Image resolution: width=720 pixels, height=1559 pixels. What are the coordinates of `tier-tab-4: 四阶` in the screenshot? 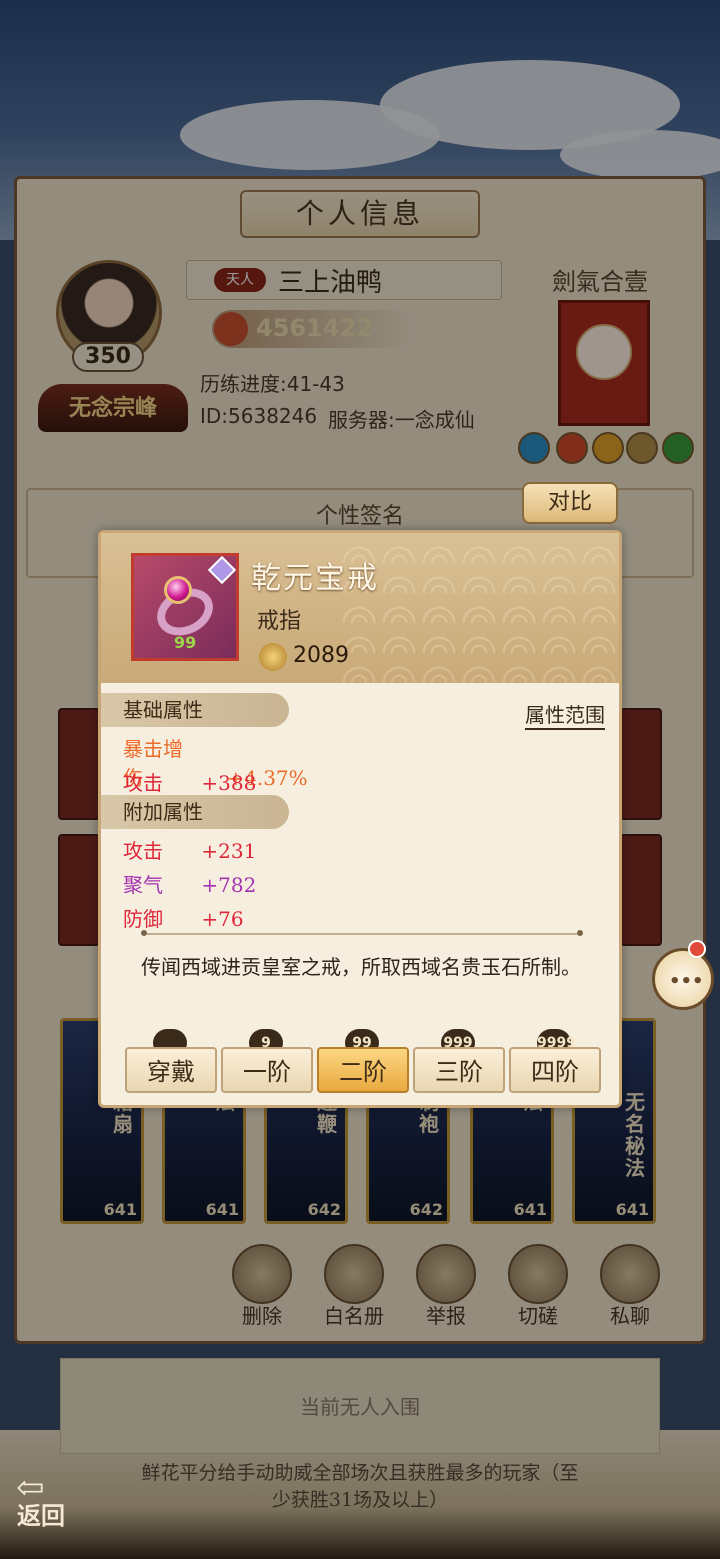 It's located at (555, 1070).